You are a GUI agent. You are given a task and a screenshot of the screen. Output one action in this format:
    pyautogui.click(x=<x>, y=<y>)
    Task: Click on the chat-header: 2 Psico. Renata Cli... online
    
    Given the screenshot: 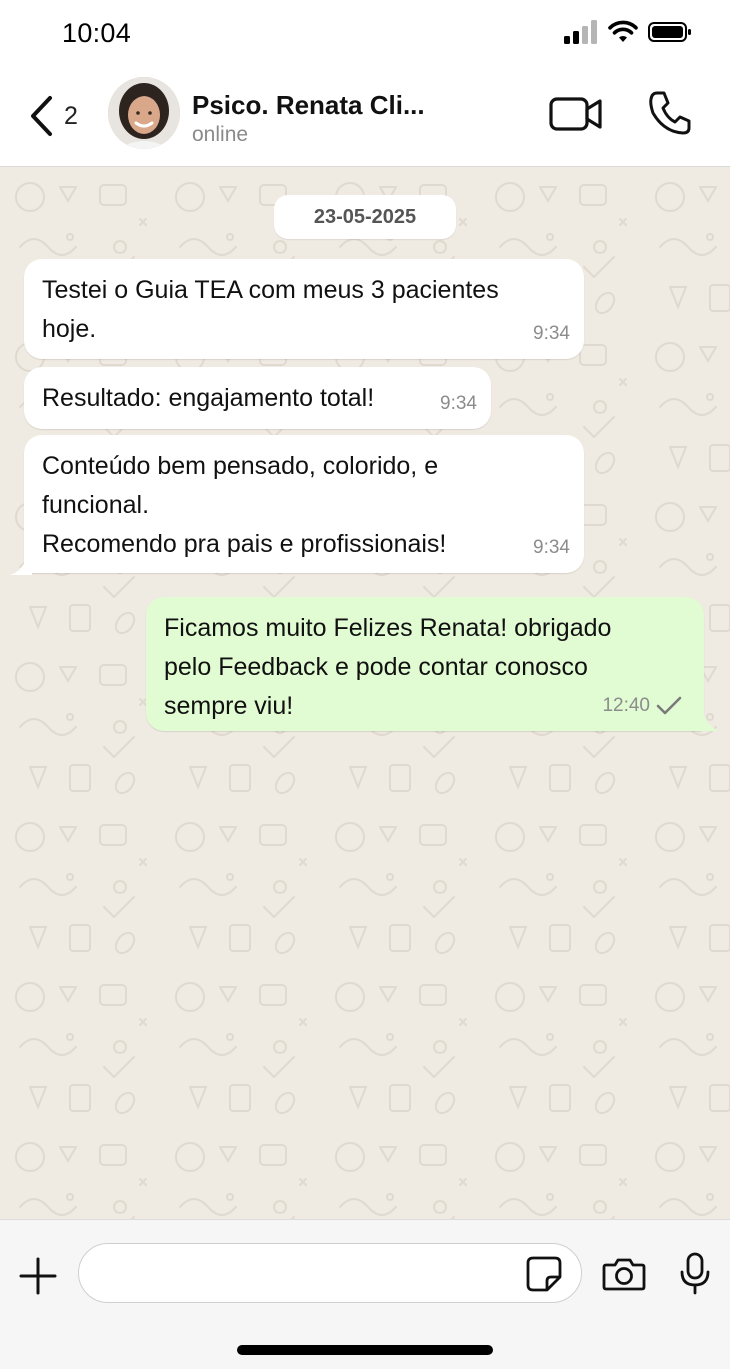 What is the action you would take?
    pyautogui.click(x=365, y=116)
    